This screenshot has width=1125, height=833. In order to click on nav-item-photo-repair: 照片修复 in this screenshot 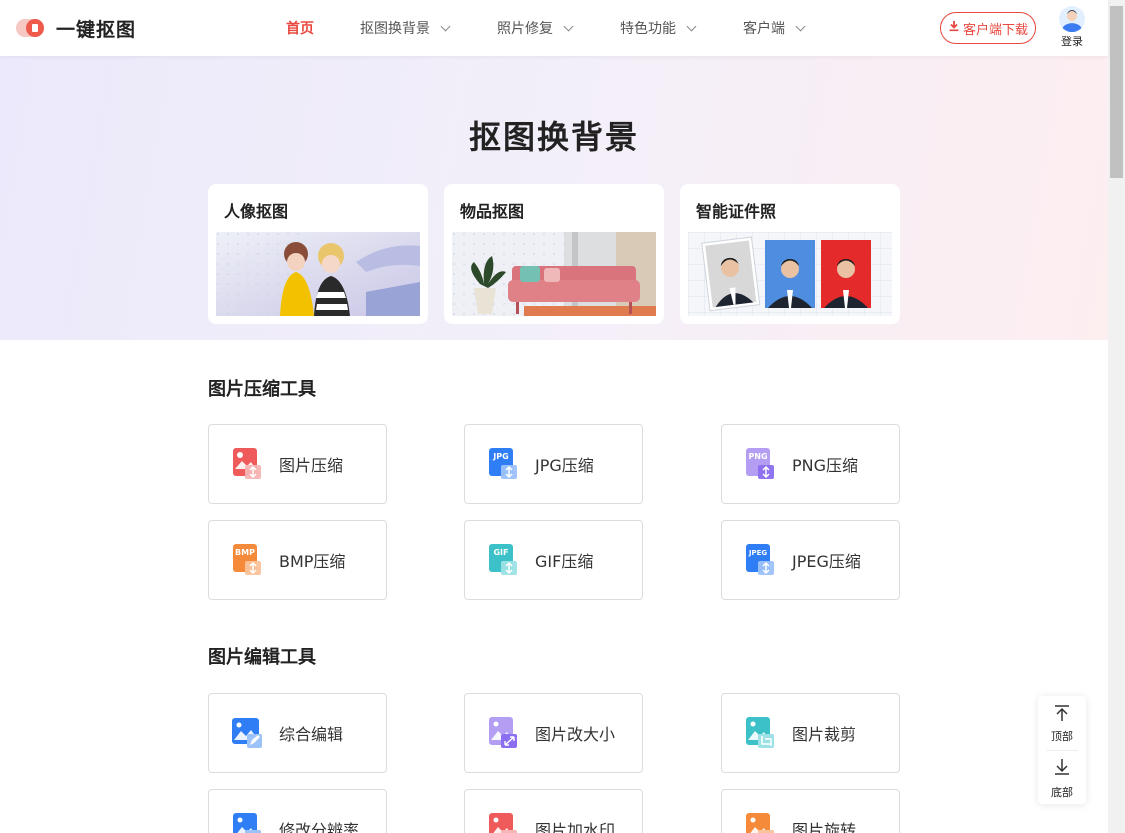, I will do `click(535, 28)`.